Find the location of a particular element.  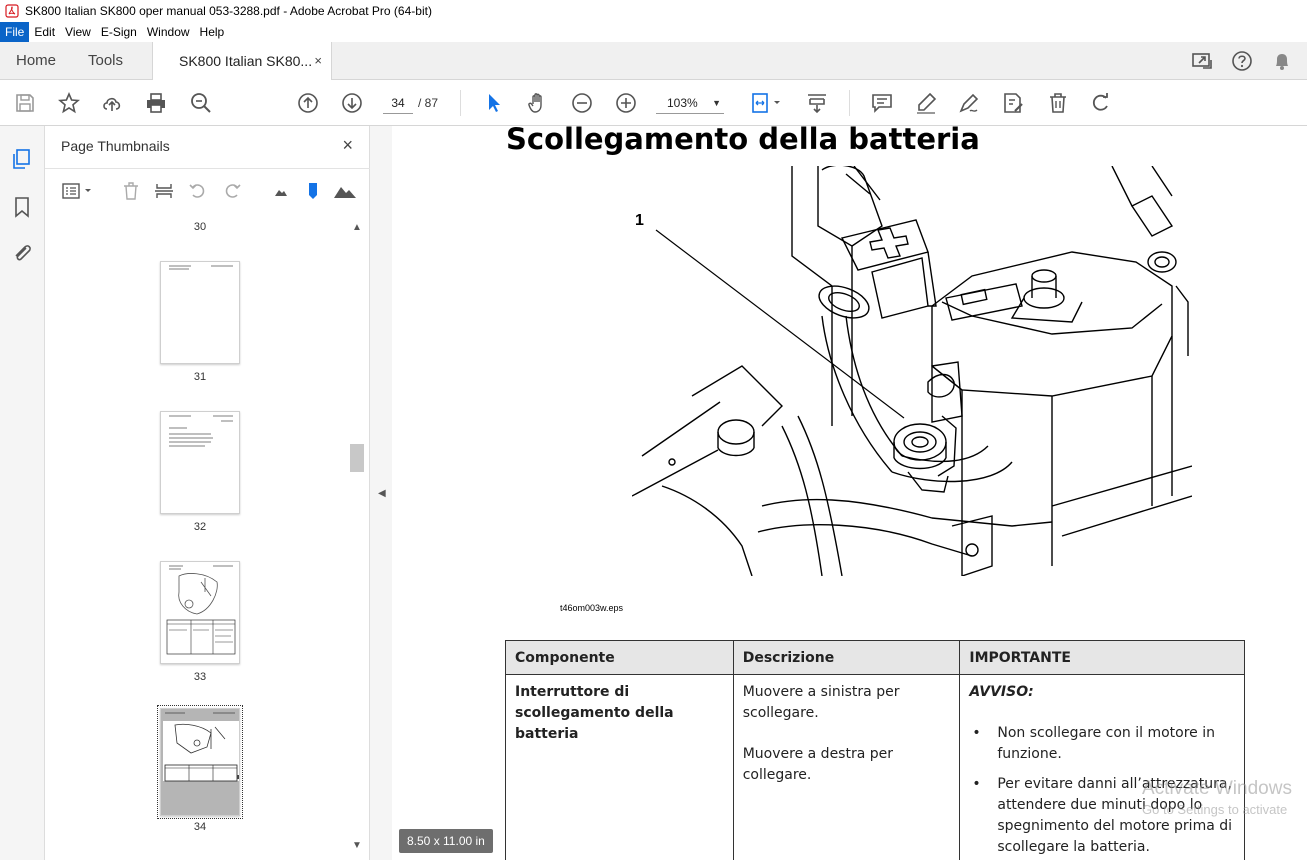

menu-file: File is located at coordinates (15, 32).